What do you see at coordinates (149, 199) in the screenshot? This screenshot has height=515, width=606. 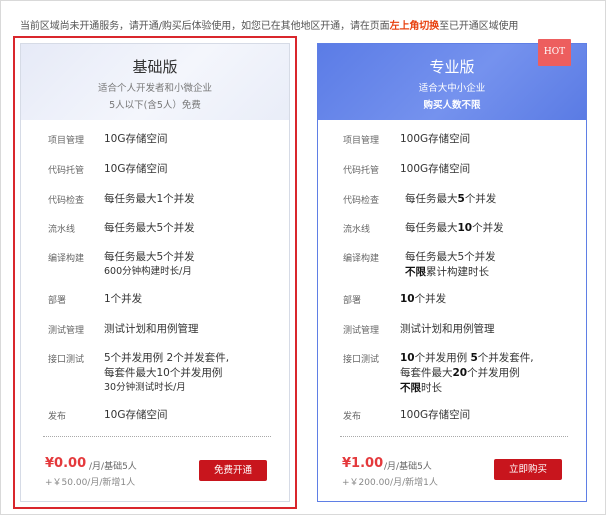 I see `feature-value: 每任务最大1个并发` at bounding box center [149, 199].